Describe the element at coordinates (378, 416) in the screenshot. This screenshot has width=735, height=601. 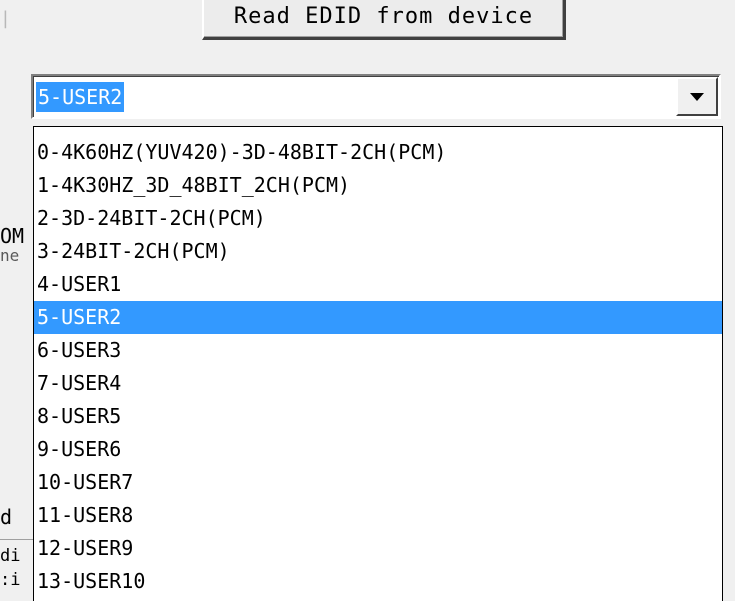
I see `dropdown-option: 8-USER5` at that location.